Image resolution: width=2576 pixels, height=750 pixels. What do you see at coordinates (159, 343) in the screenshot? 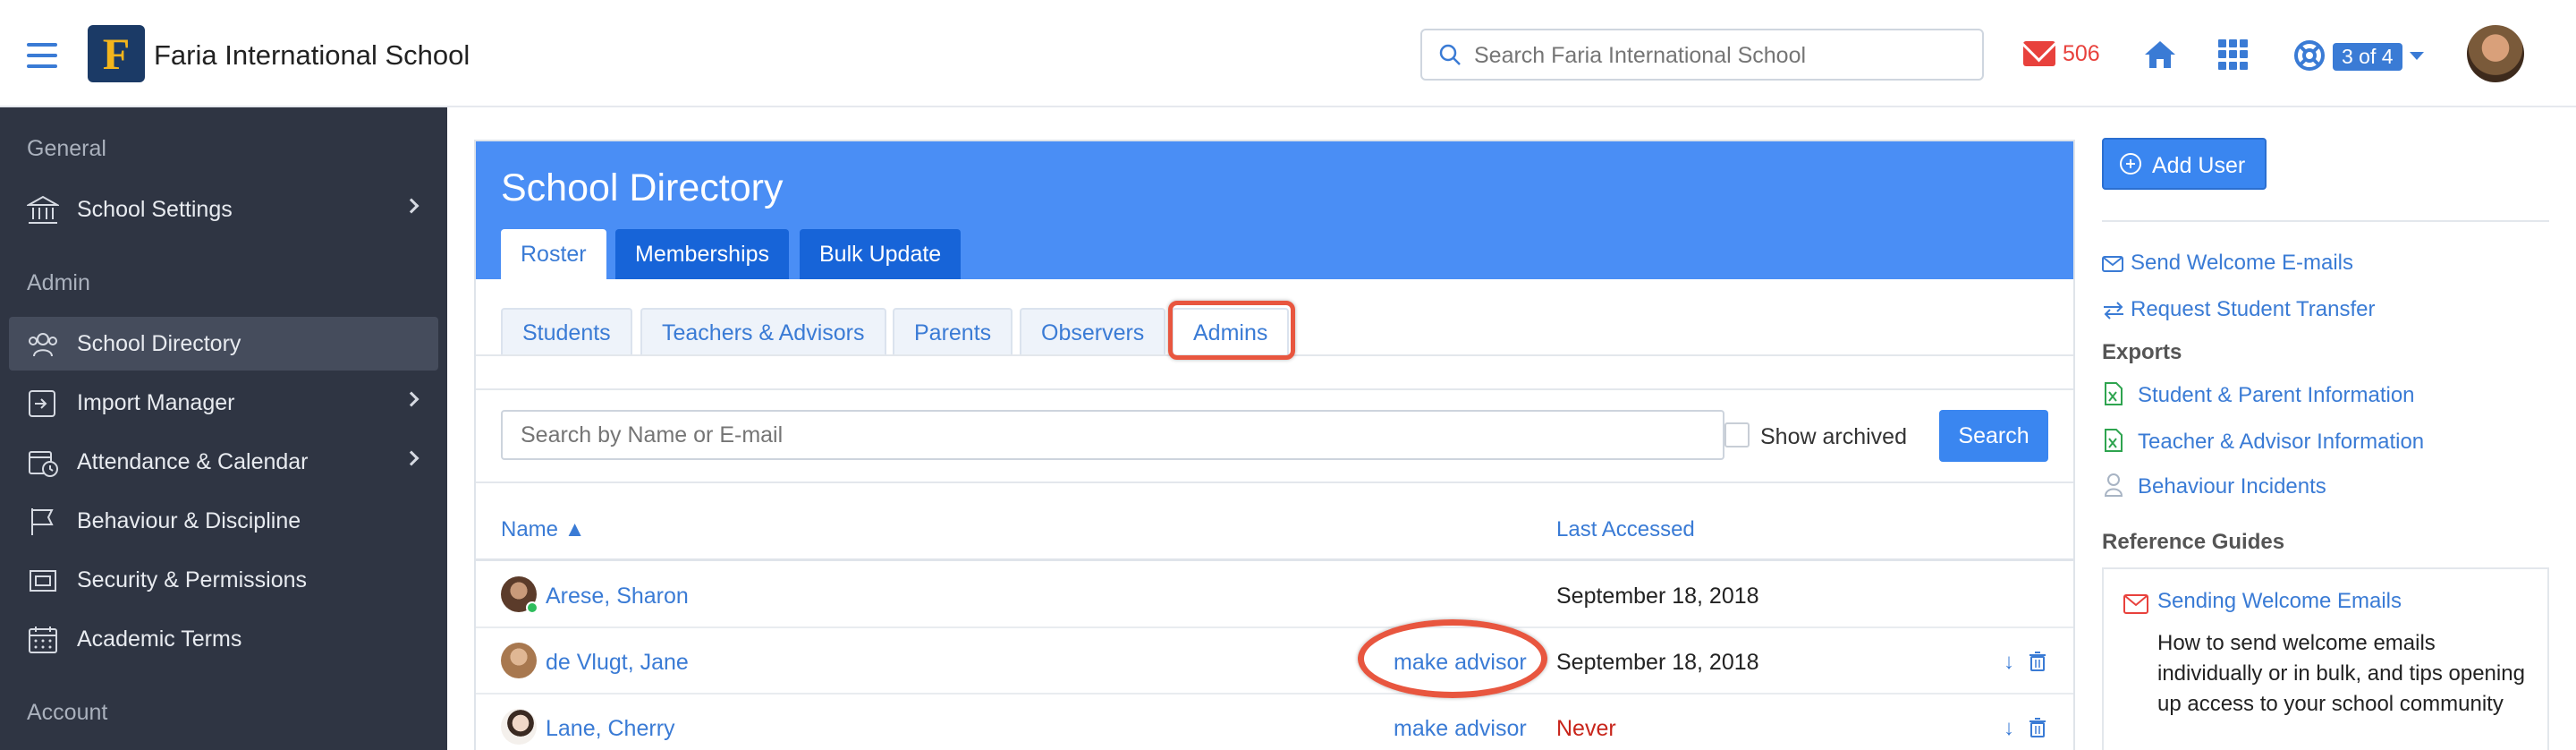
I see `sidebar-item-label: School Directory` at bounding box center [159, 343].